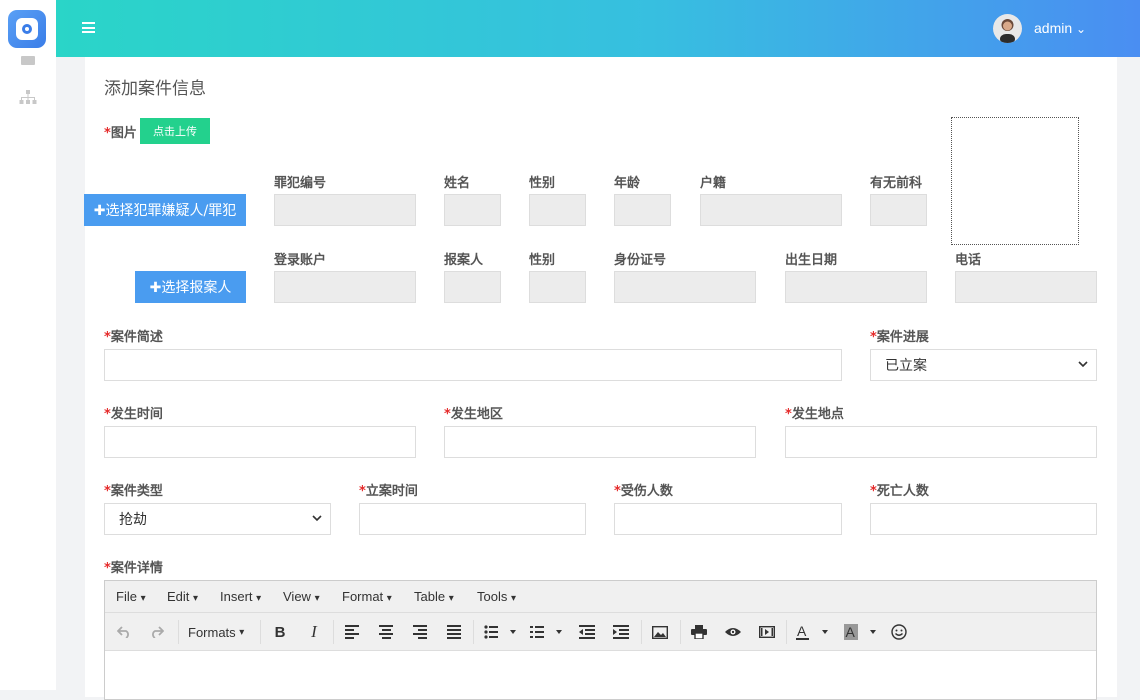  I want to click on page-title: 添加案件信息, so click(155, 89).